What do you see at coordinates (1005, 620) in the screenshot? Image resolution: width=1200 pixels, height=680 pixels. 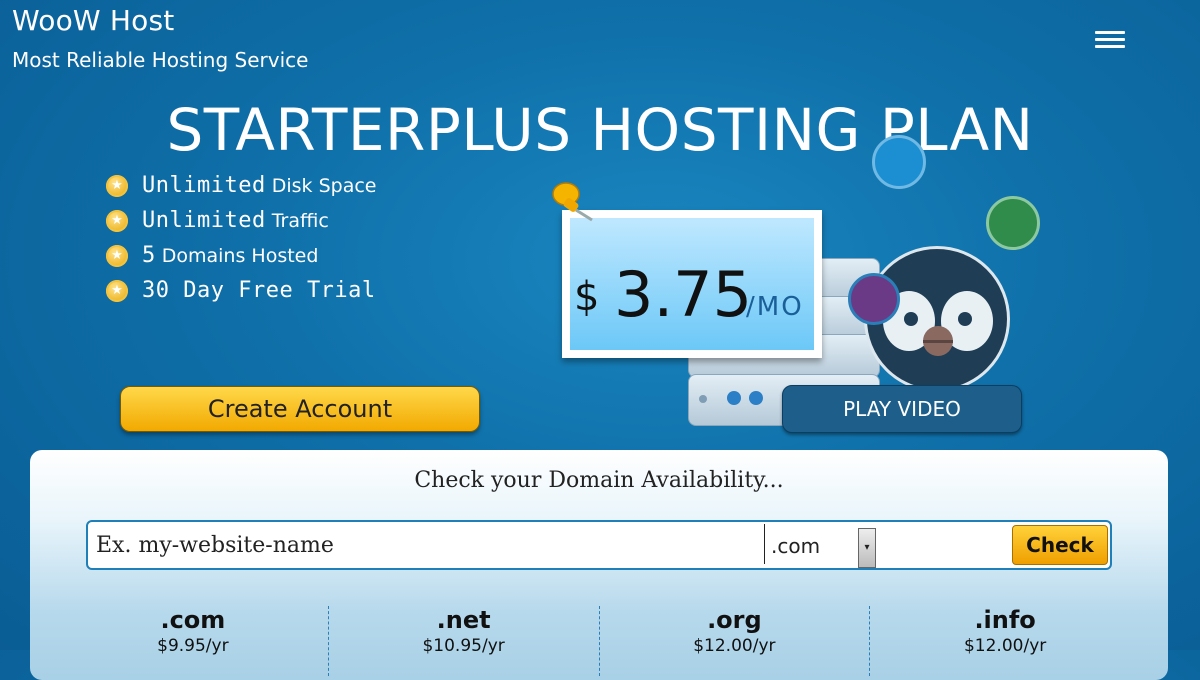 I see `tld-name: .info` at bounding box center [1005, 620].